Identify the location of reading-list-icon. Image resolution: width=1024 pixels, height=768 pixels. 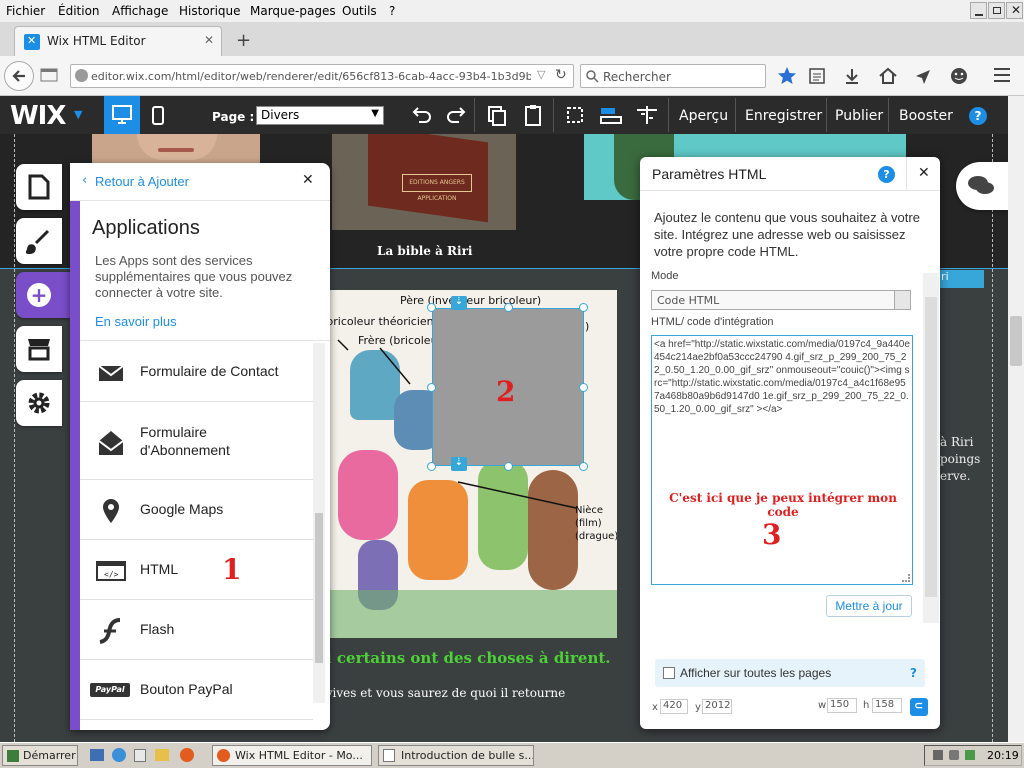
(817, 76).